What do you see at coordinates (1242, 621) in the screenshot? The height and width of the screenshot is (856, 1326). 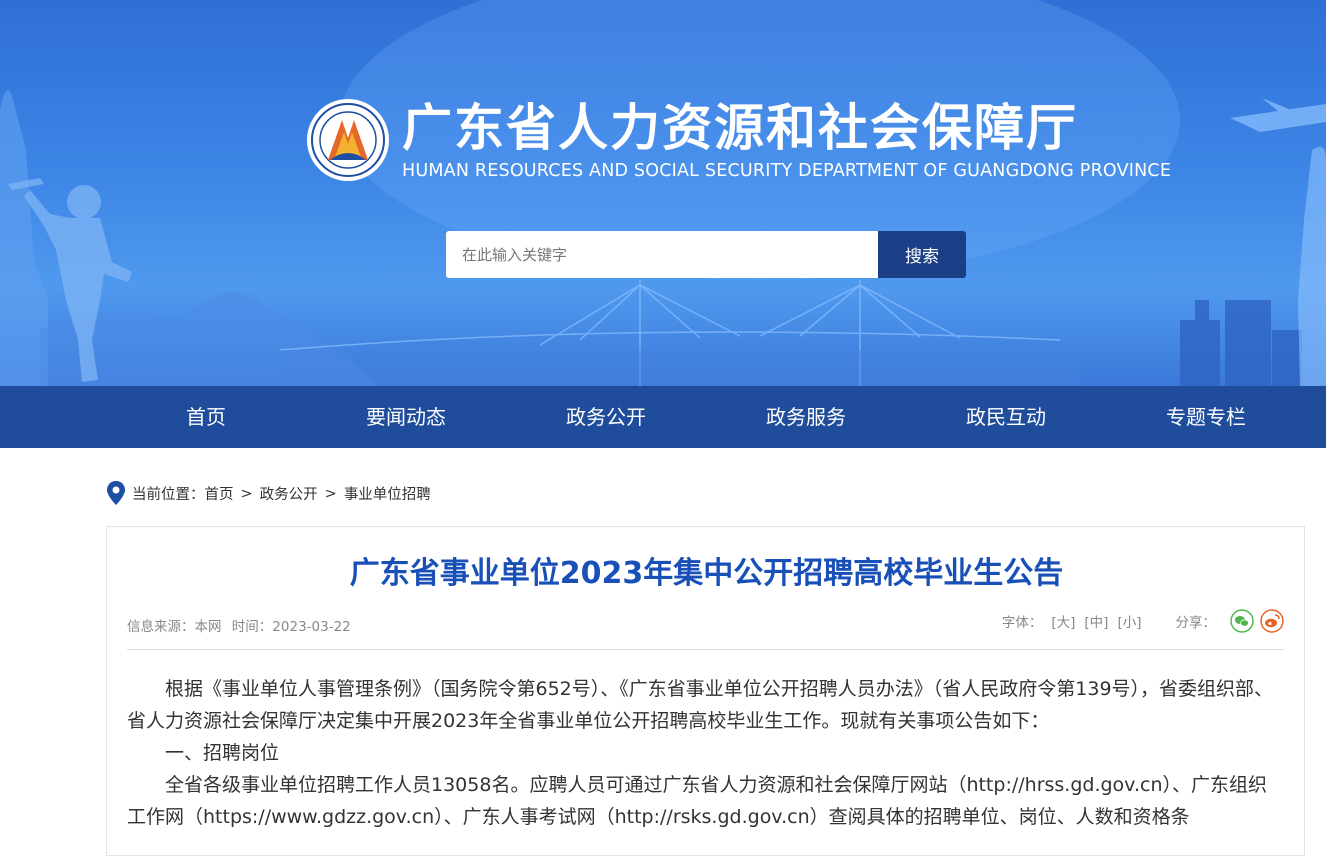 I see `wechat-share-icon` at bounding box center [1242, 621].